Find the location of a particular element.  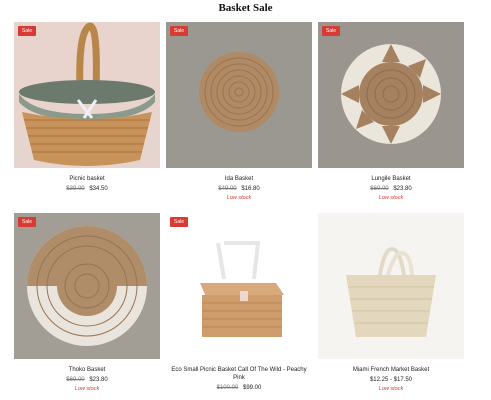

page-title: Basket Sale is located at coordinates (245, 8).